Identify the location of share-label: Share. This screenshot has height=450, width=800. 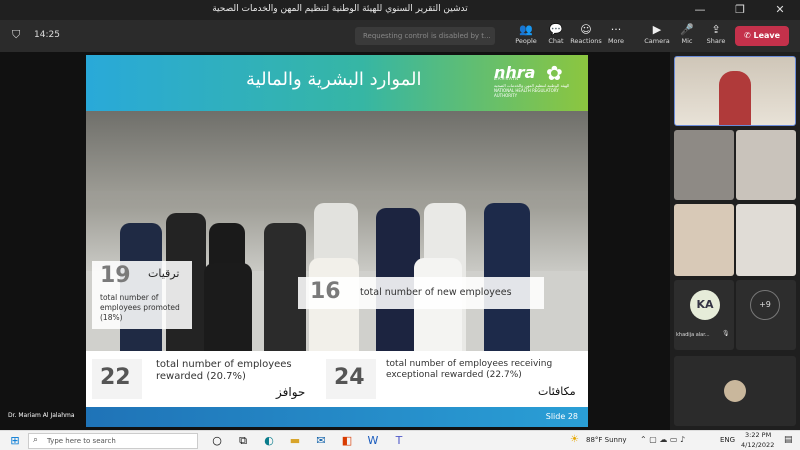
(716, 41).